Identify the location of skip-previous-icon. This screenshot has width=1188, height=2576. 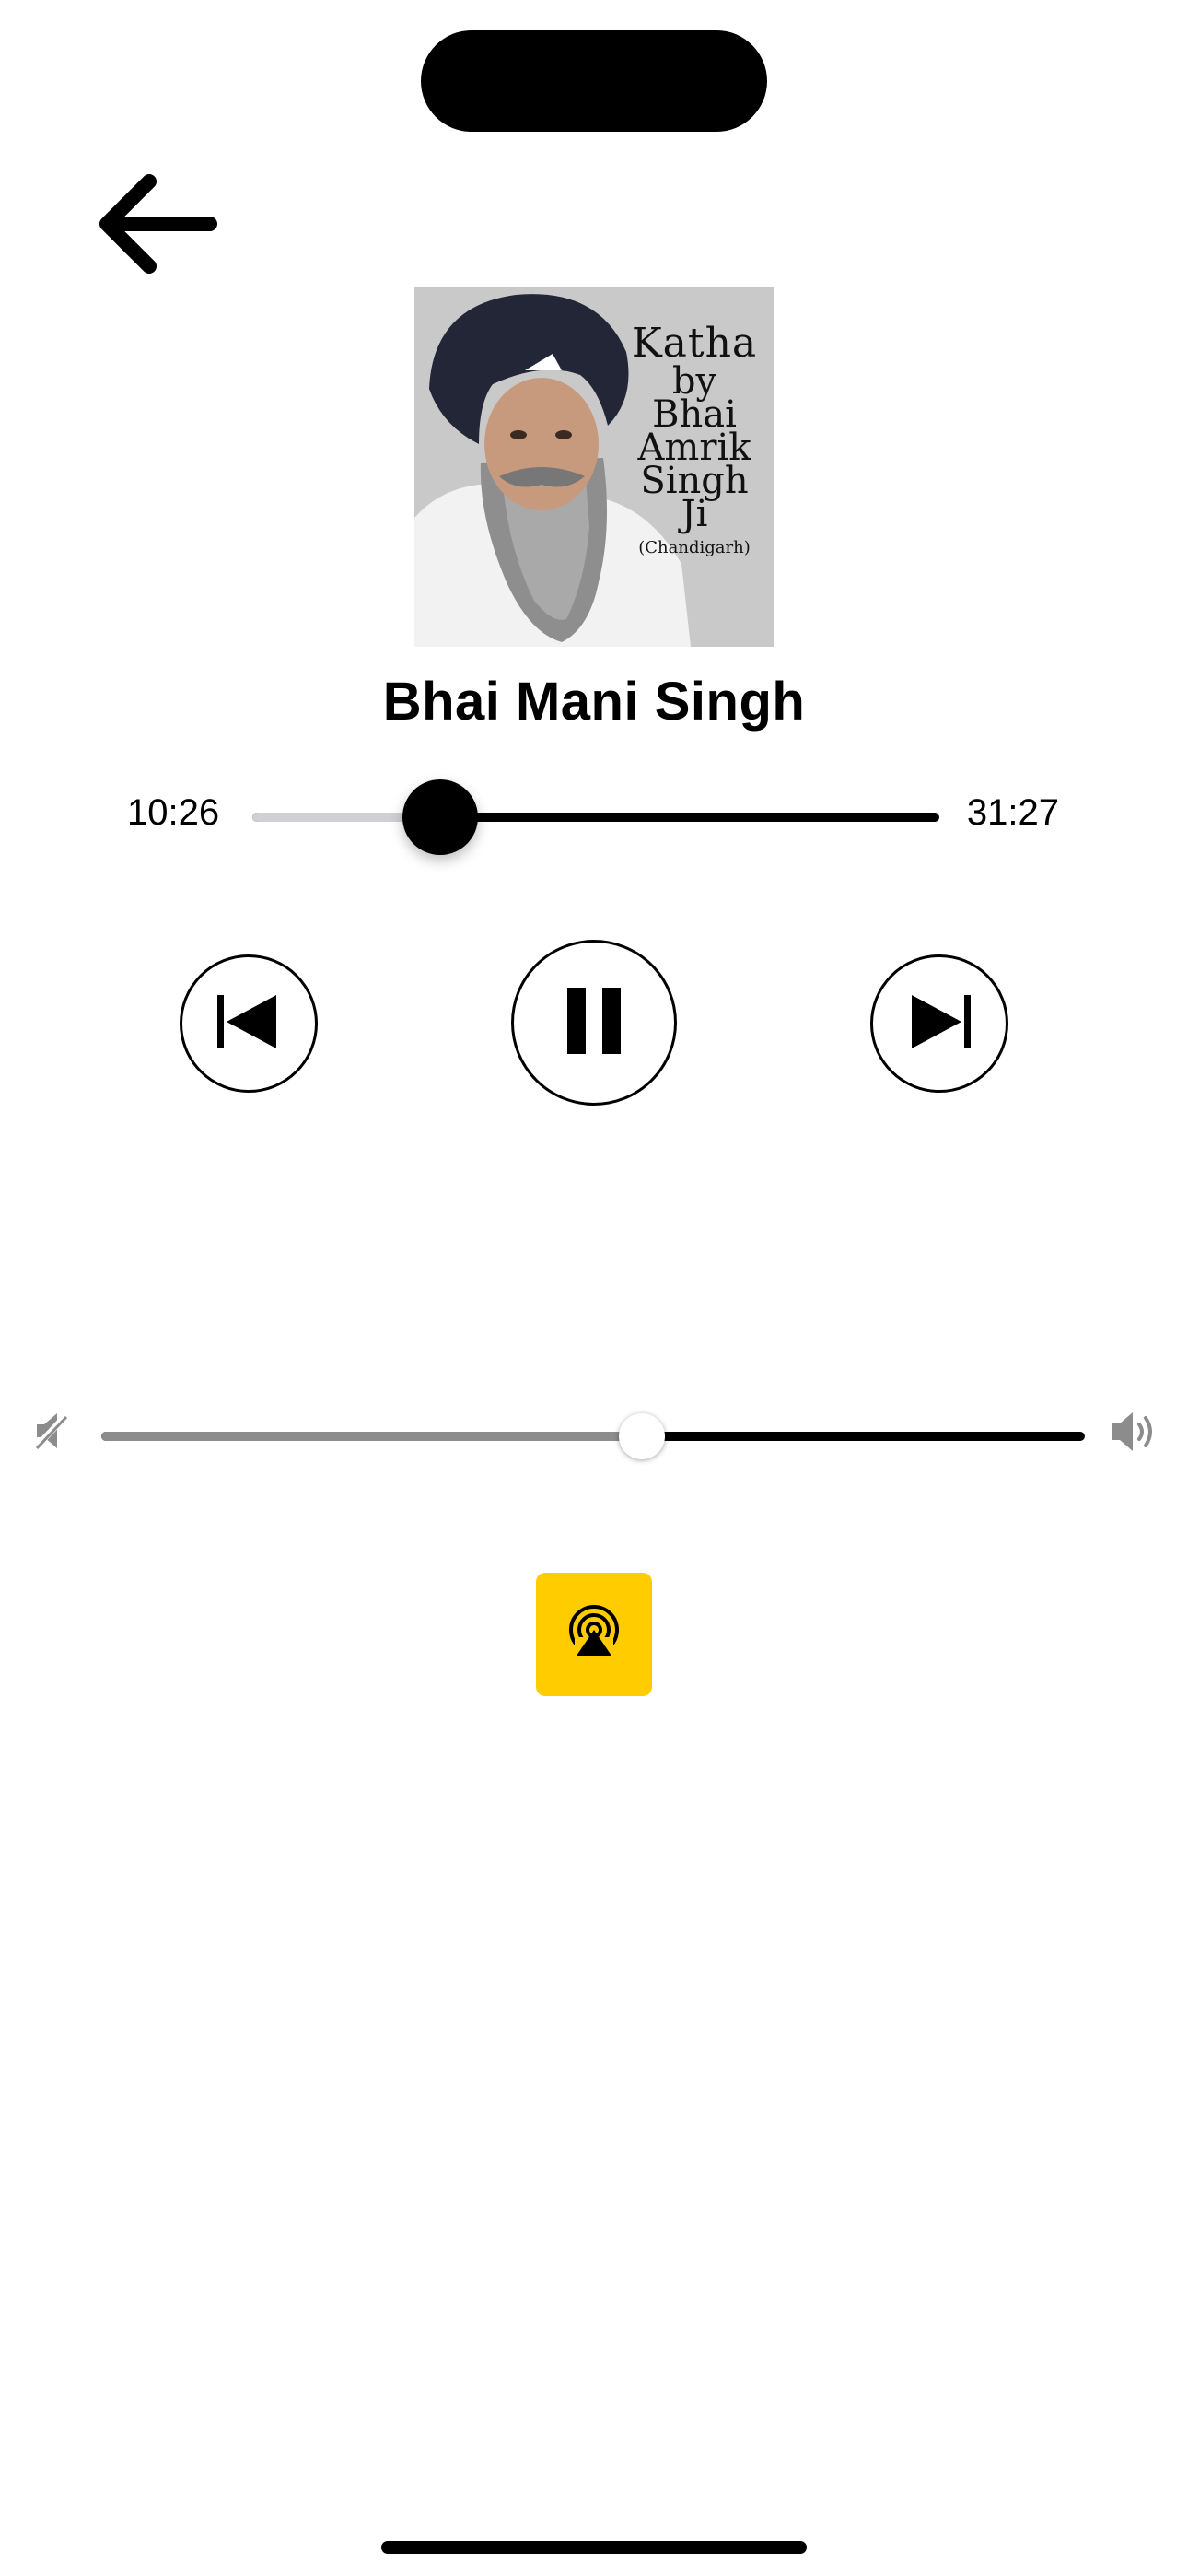
(249, 1024).